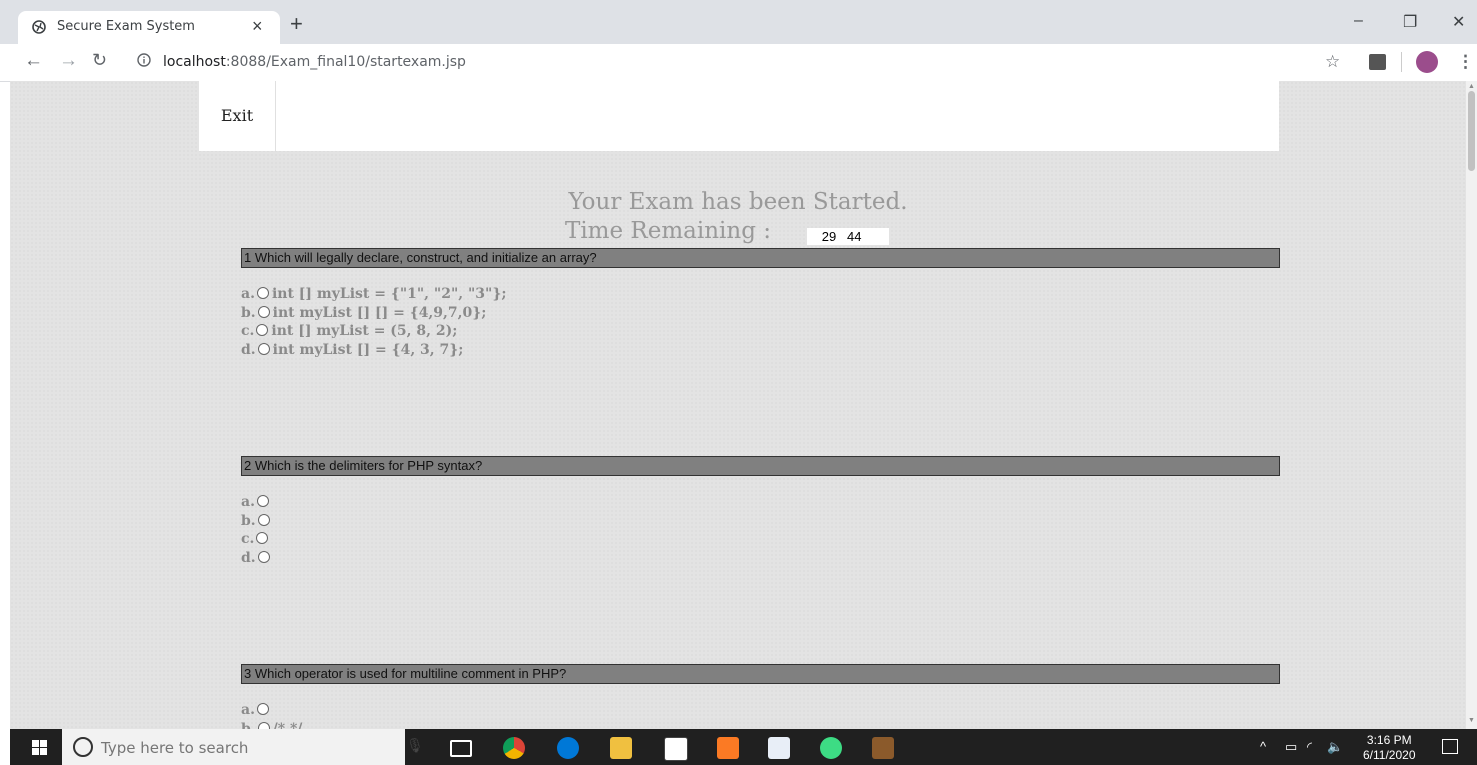 The height and width of the screenshot is (765, 1477). I want to click on windows-start-icon, so click(39, 747).